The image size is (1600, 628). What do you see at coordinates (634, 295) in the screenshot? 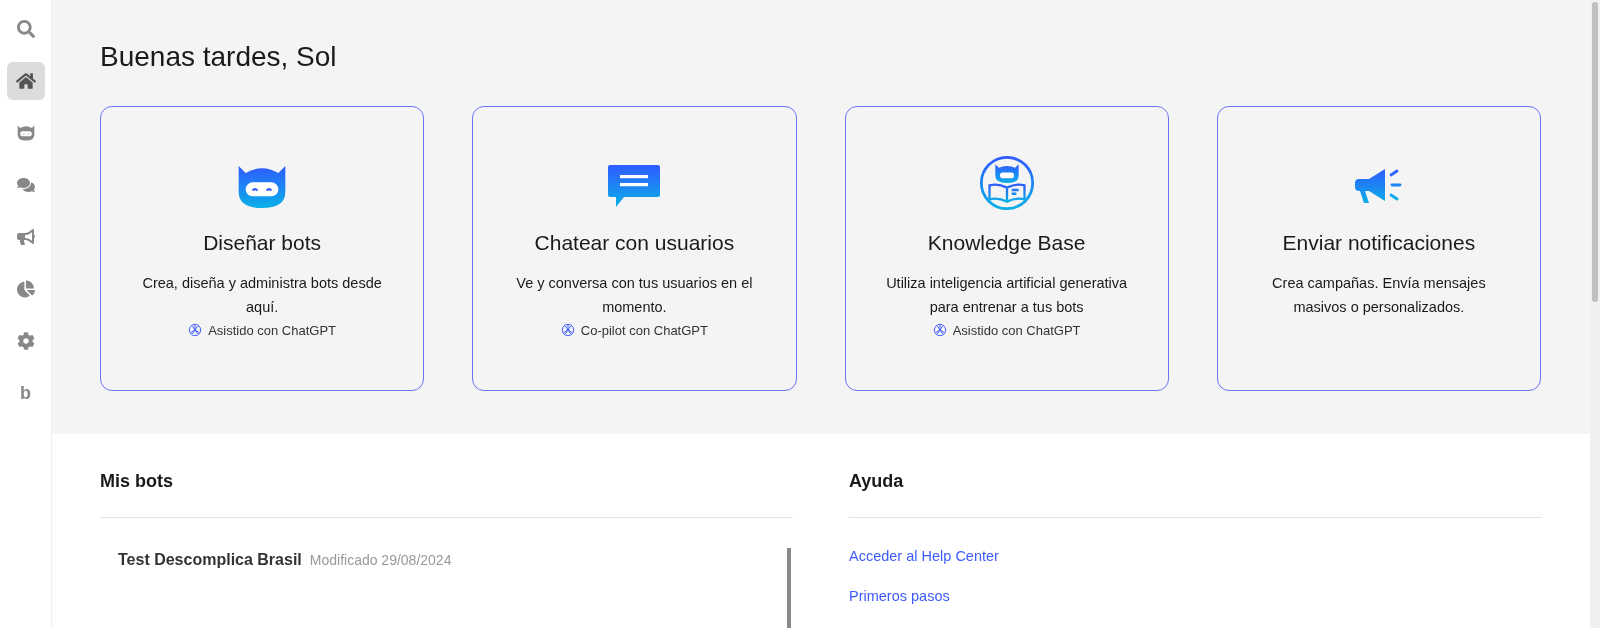
I see `card-description: Ve y conversa con tus usuarios en el momento.` at bounding box center [634, 295].